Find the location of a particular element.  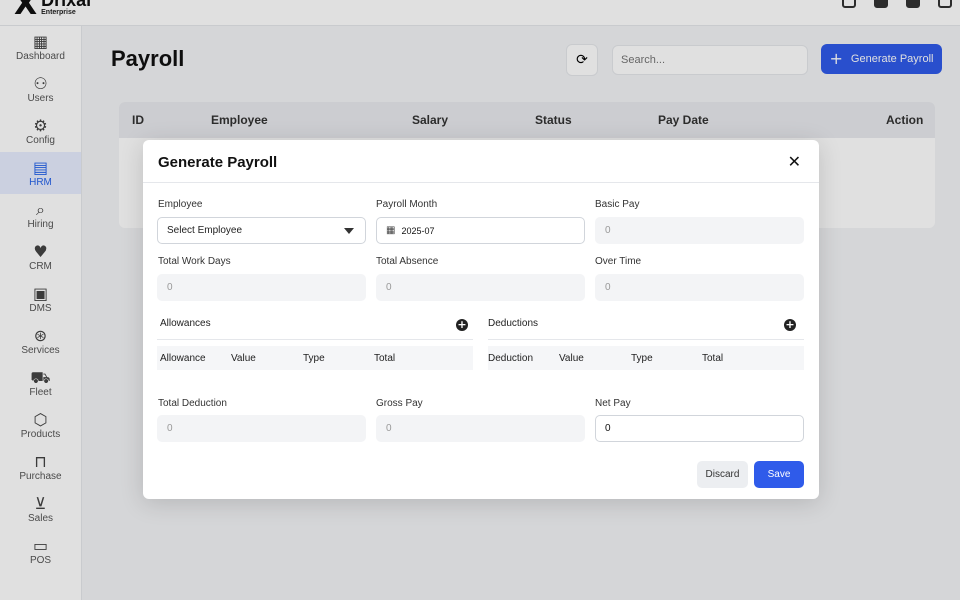

gross-pay-input: 0 is located at coordinates (480, 428).